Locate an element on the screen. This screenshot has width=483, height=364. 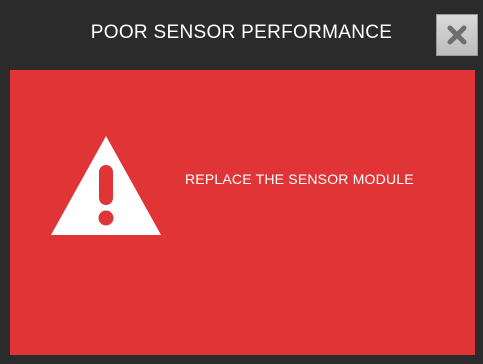
dialog-title: POOR SENSOR PERFORMANCE is located at coordinates (241, 32).